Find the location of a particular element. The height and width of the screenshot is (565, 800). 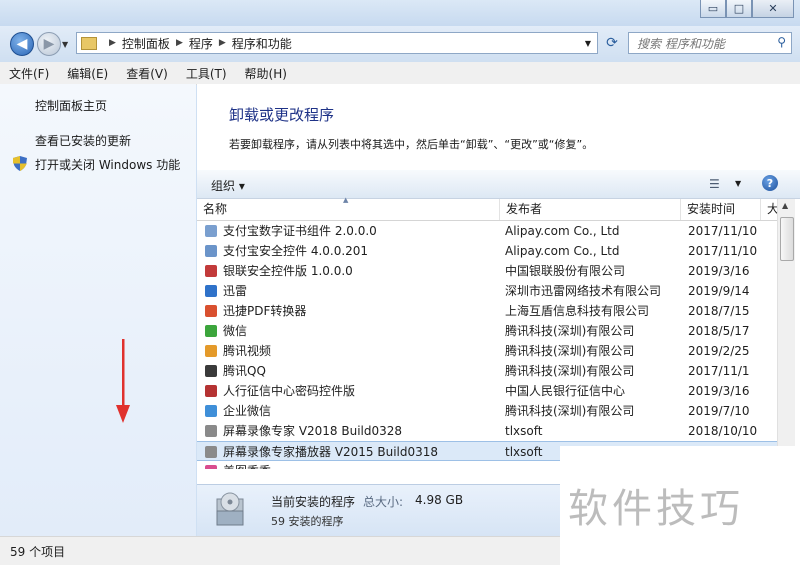

program-row: 微信 腾讯科技(深圳)有限公司 2018/5/17 is located at coordinates (487, 331).